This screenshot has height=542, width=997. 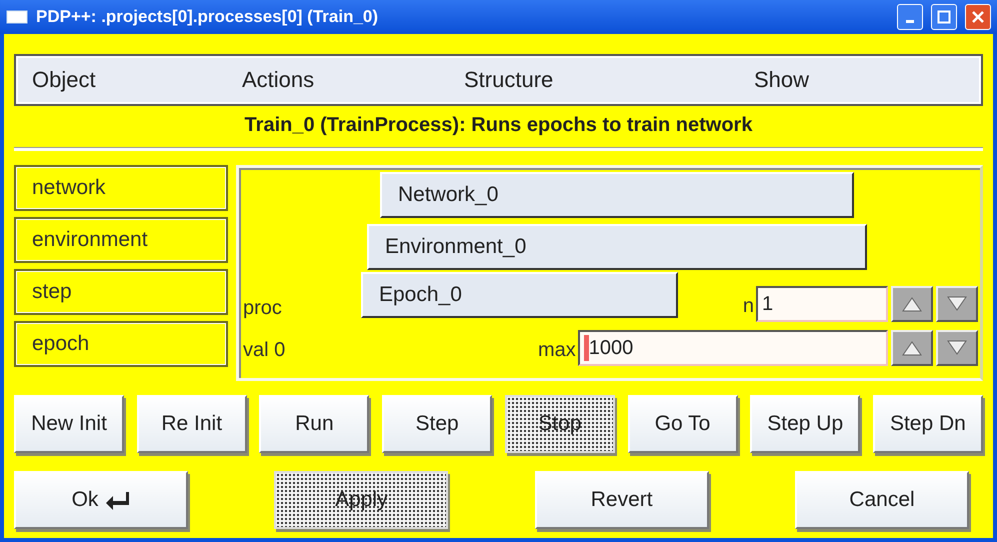 I want to click on field-label: max, so click(x=557, y=350).